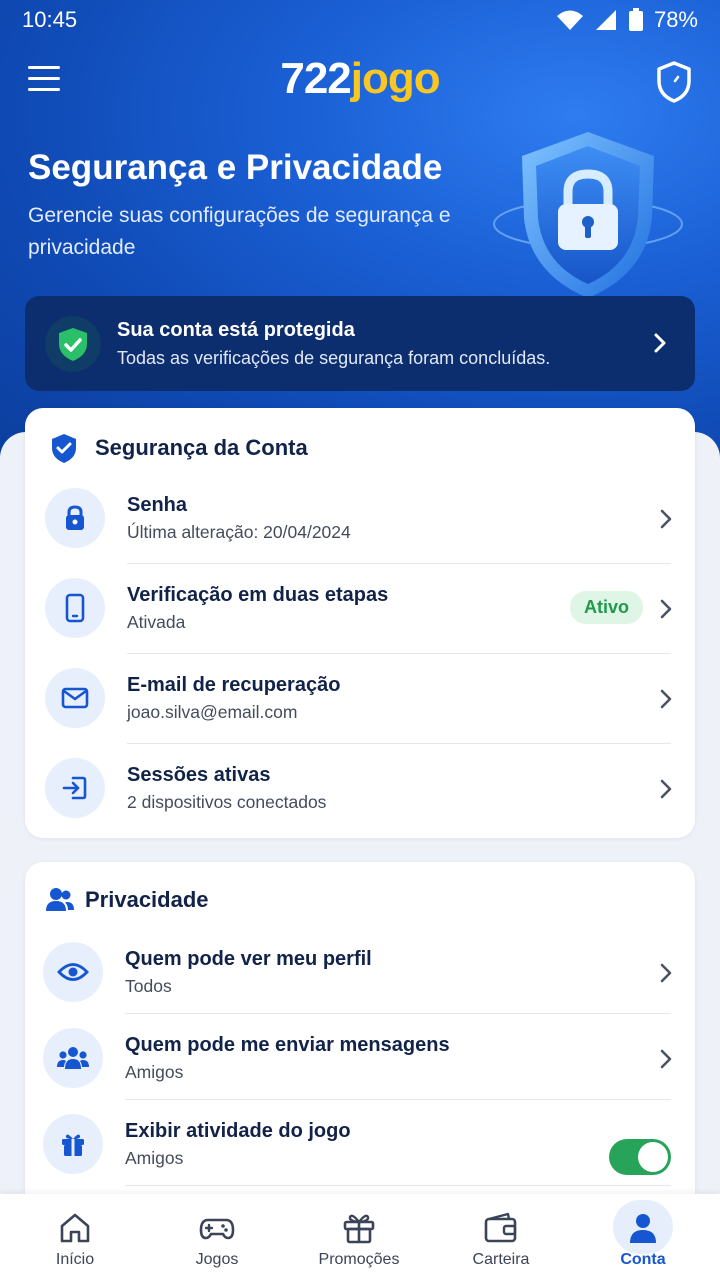 The image size is (720, 1280). Describe the element at coordinates (395, 78) in the screenshot. I see `logo-word: jogo` at that location.